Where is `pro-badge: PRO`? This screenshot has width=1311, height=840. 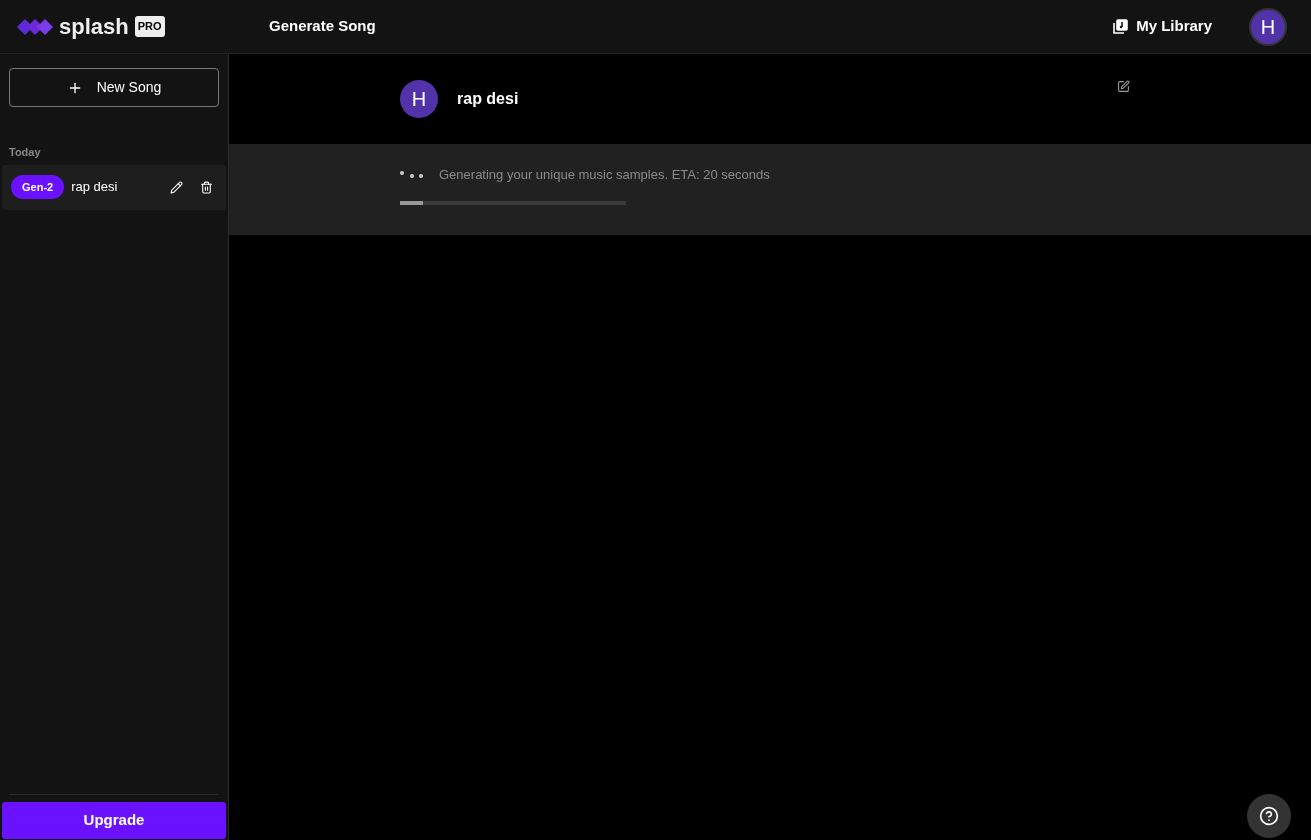 pro-badge: PRO is located at coordinates (149, 26).